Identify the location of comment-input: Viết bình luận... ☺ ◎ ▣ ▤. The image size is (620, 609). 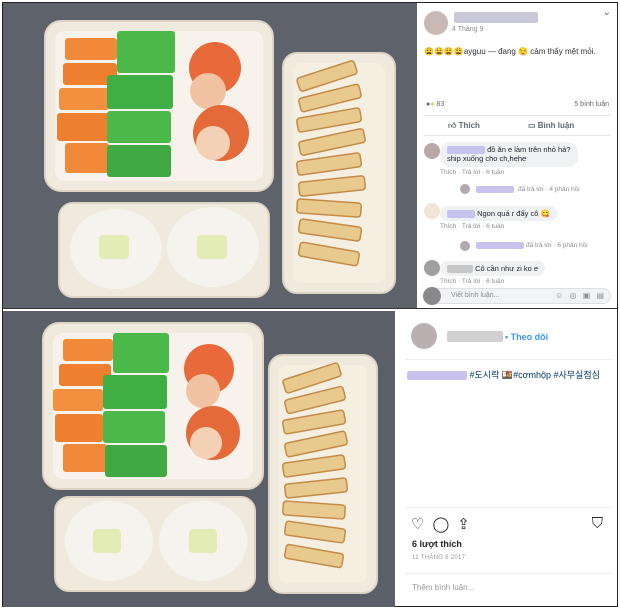
(517, 296).